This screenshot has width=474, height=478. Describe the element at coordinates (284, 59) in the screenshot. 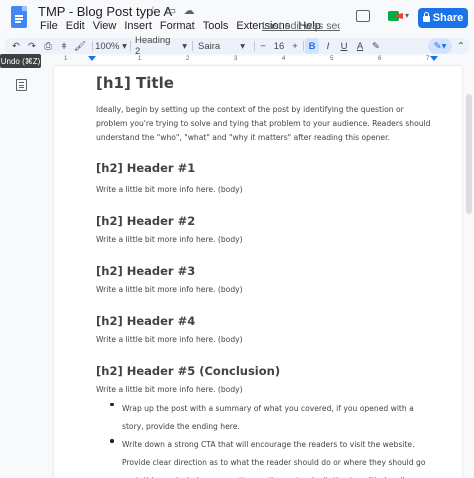

I see `ruler-mark: 4` at that location.